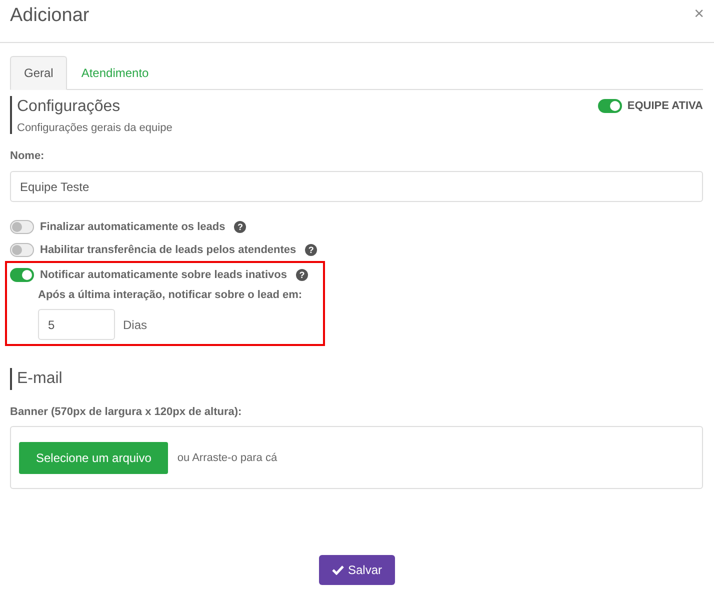 Image resolution: width=714 pixels, height=597 pixels. I want to click on name-field: Equipe Teste, so click(356, 186).